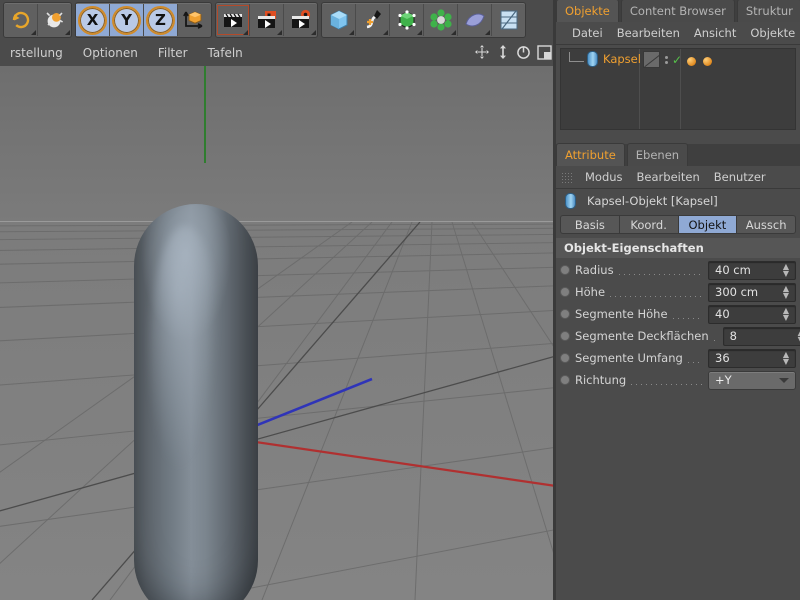 The width and height of the screenshot is (800, 600). Describe the element at coordinates (36, 53) in the screenshot. I see `menu-darstellung: rstellung` at that location.